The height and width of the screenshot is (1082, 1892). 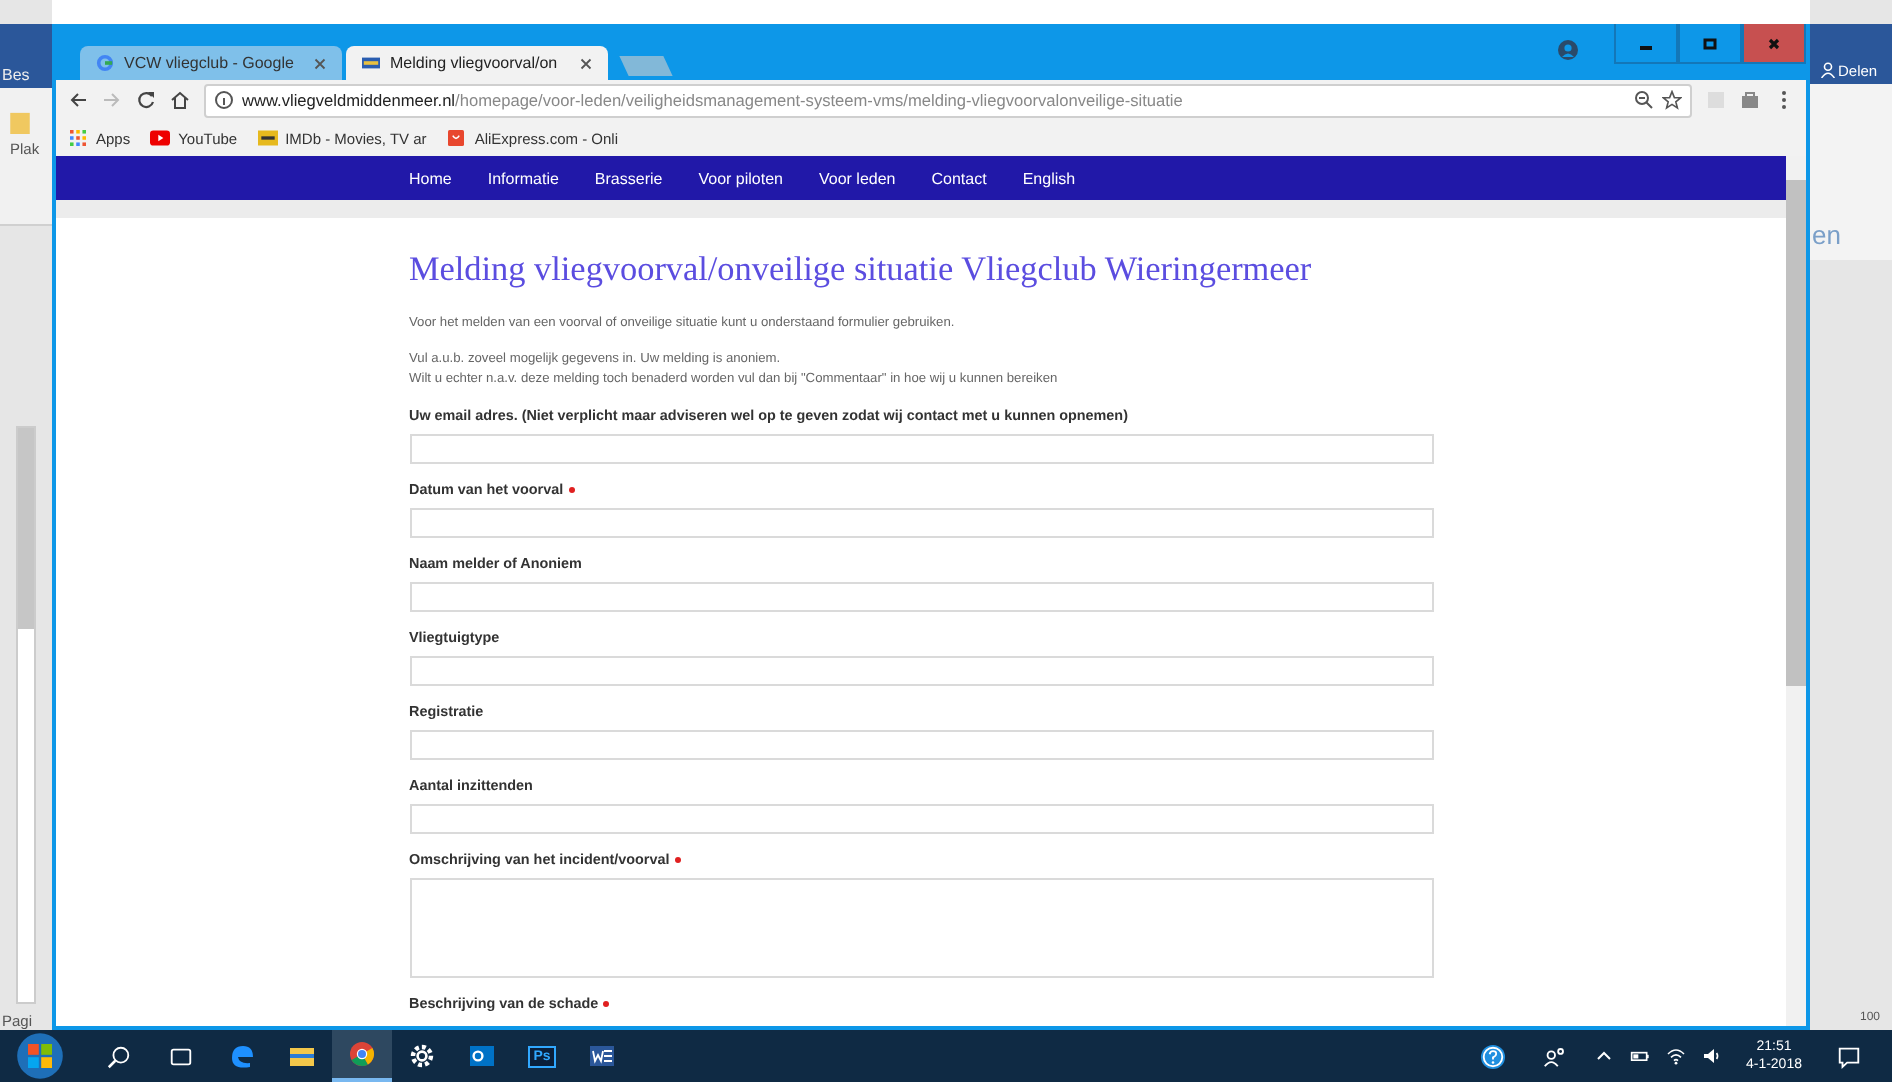 What do you see at coordinates (523, 178) in the screenshot?
I see `nav-link: Informatie` at bounding box center [523, 178].